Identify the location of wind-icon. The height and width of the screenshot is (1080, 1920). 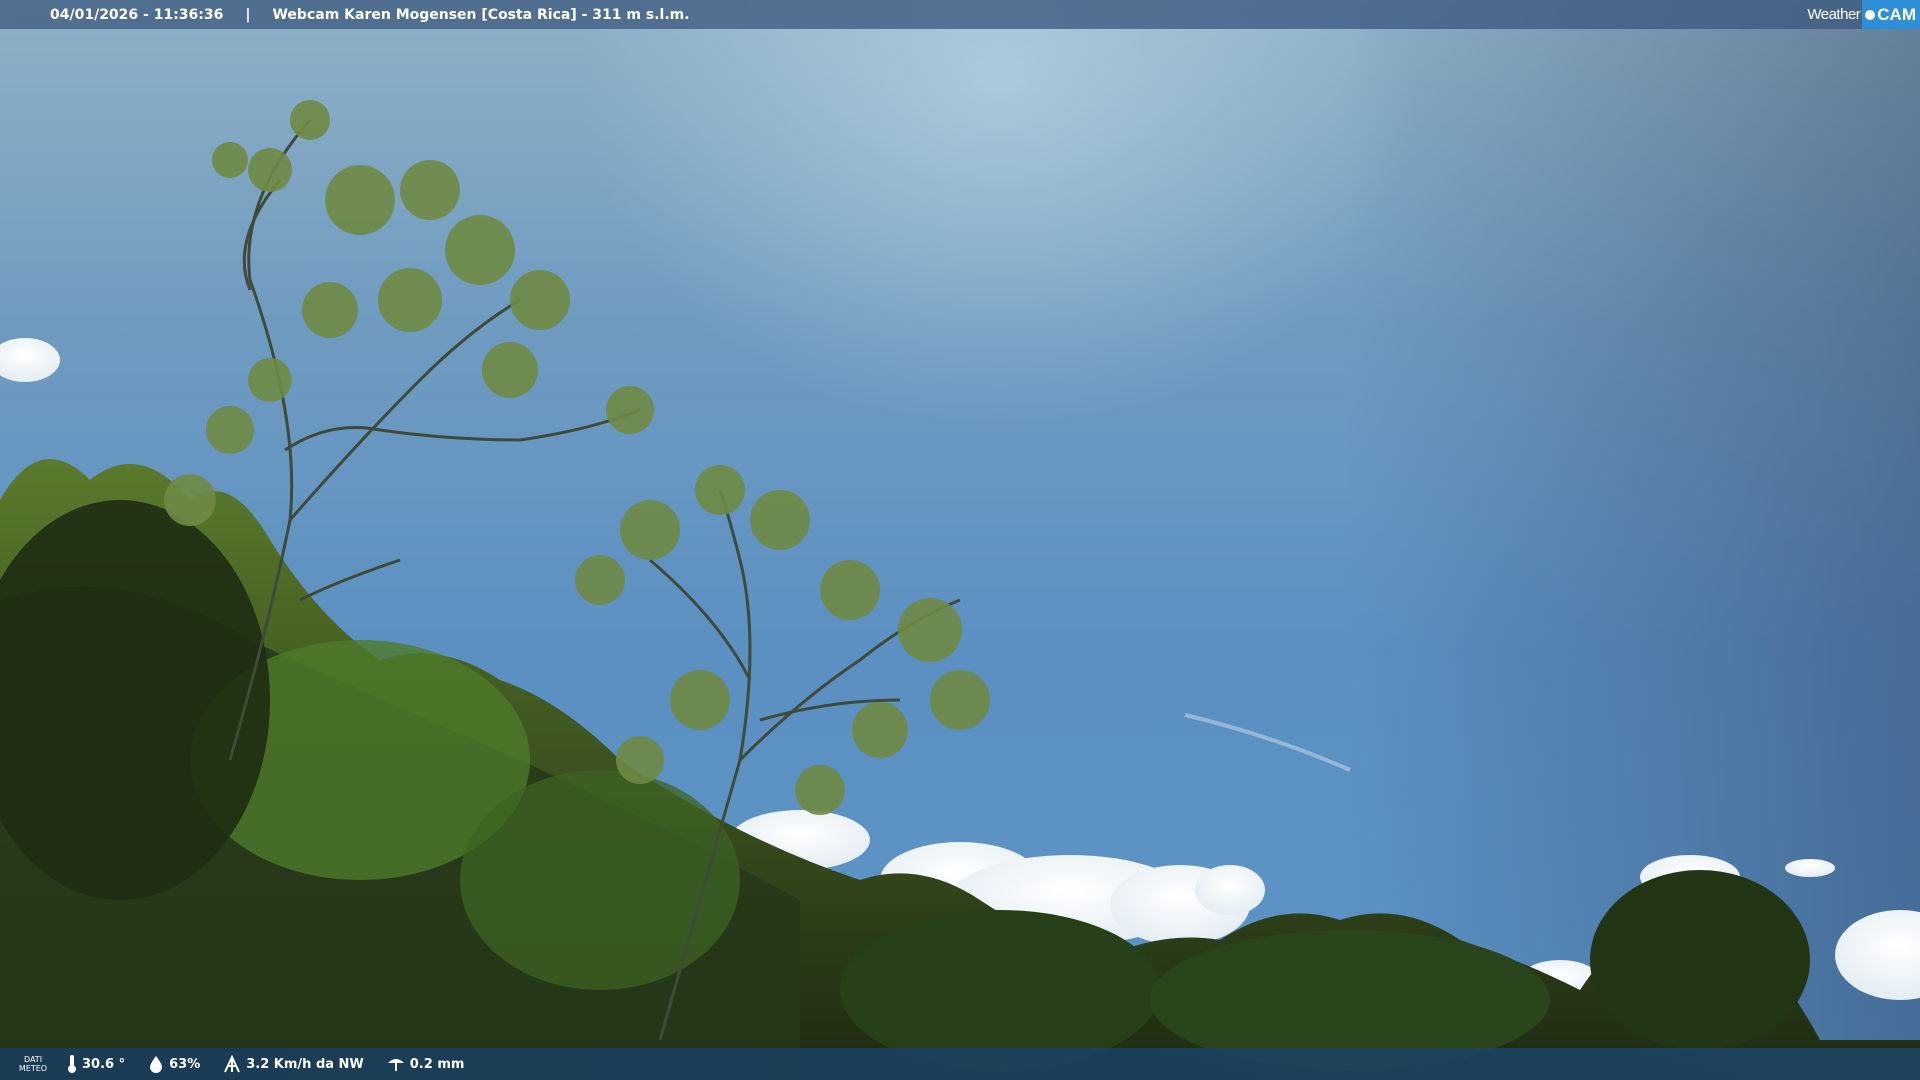
(232, 1063).